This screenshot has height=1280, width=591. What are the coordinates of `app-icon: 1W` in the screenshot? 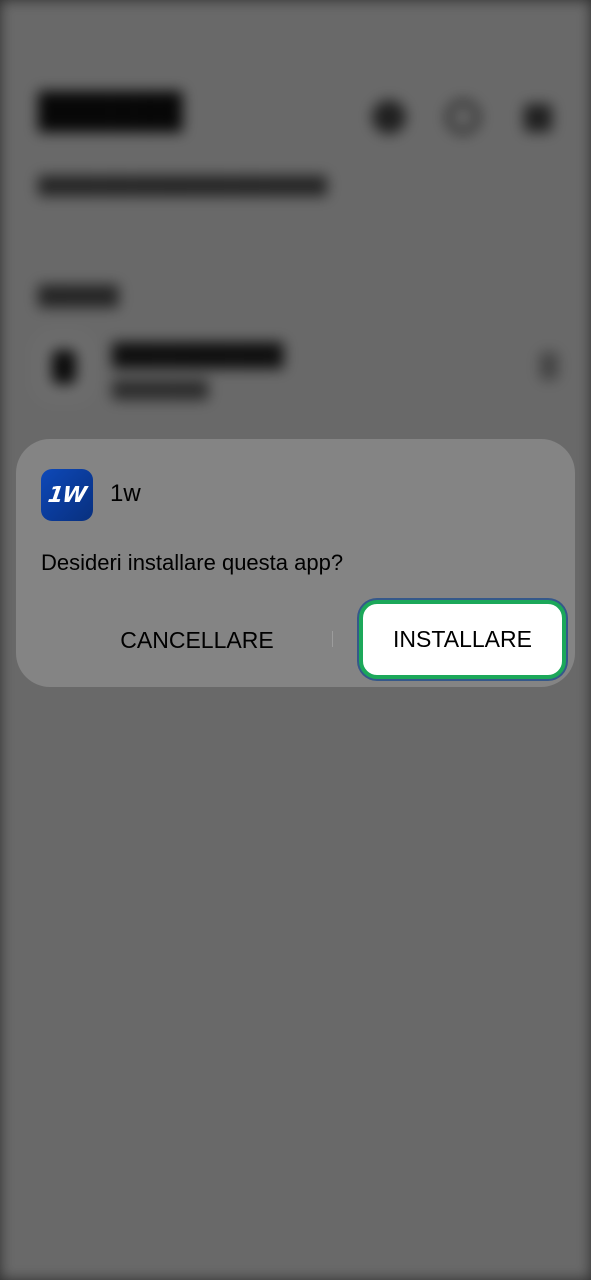 It's located at (67, 495).